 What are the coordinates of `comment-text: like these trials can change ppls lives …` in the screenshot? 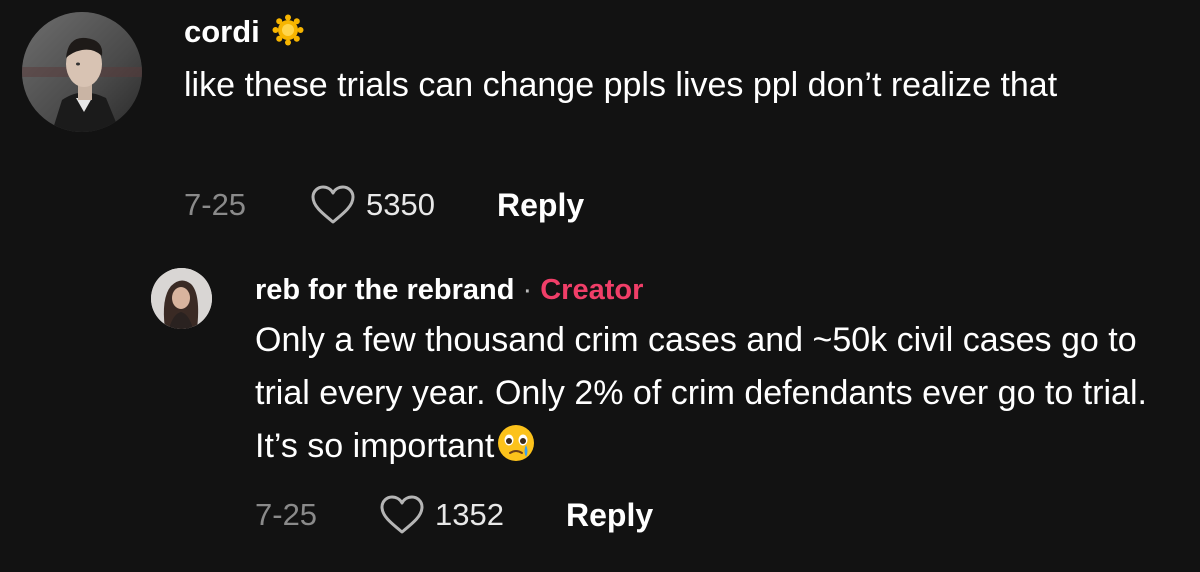 It's located at (621, 85).